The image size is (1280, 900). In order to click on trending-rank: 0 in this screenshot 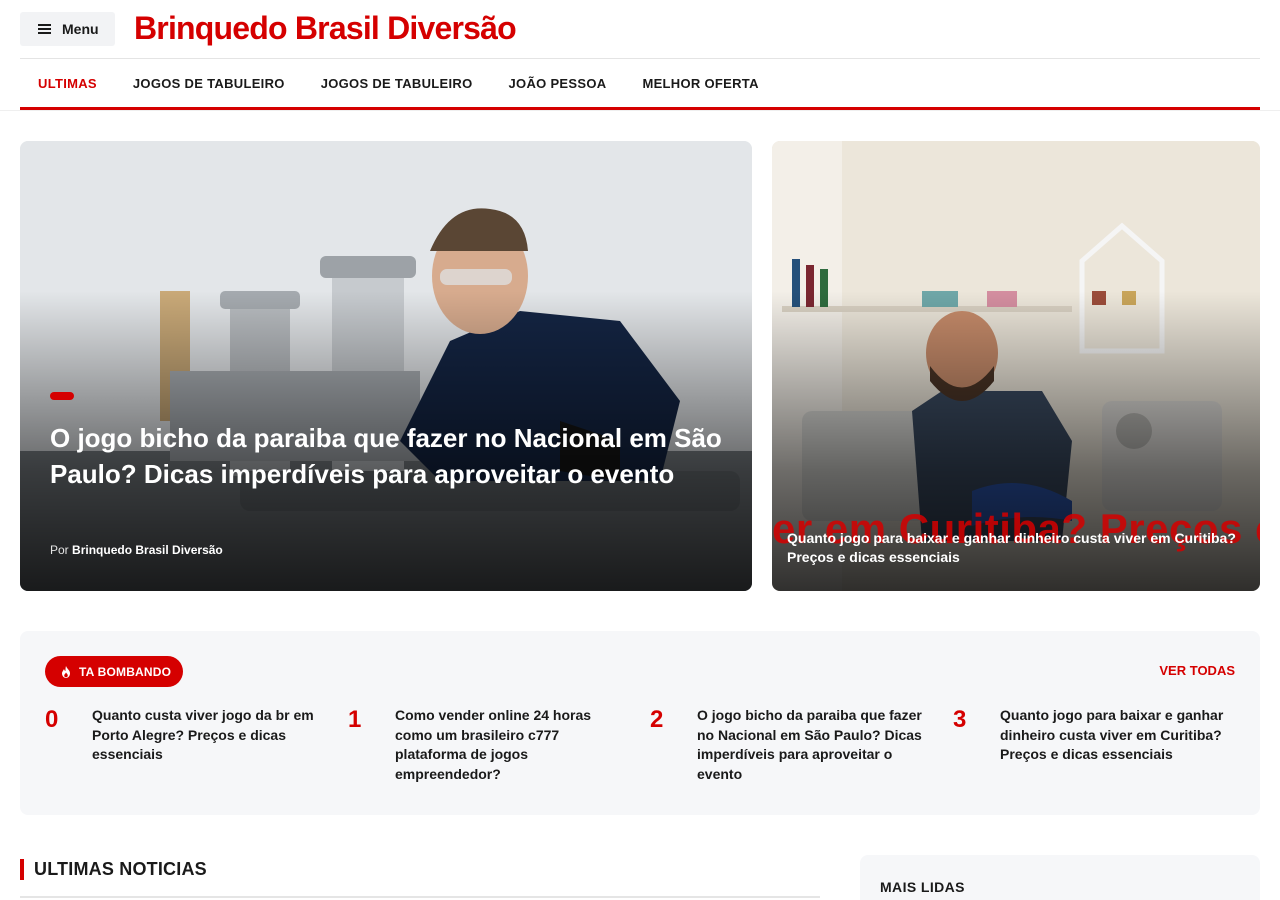, I will do `click(52, 719)`.